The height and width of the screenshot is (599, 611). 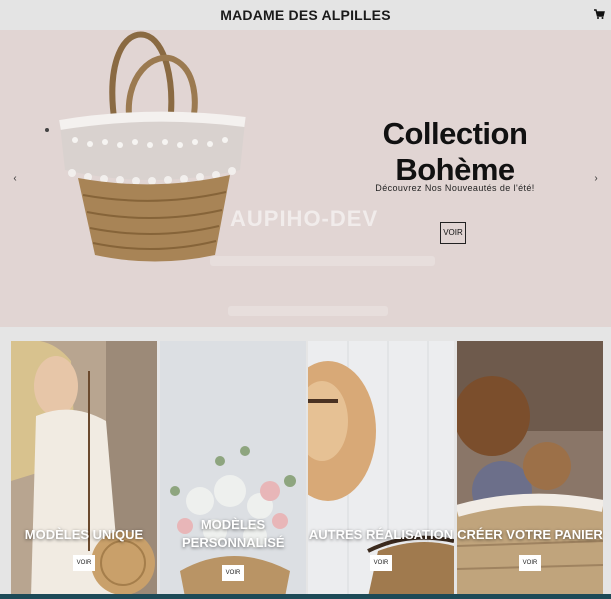 I want to click on hero-voir-button: VOIR, so click(x=453, y=233).